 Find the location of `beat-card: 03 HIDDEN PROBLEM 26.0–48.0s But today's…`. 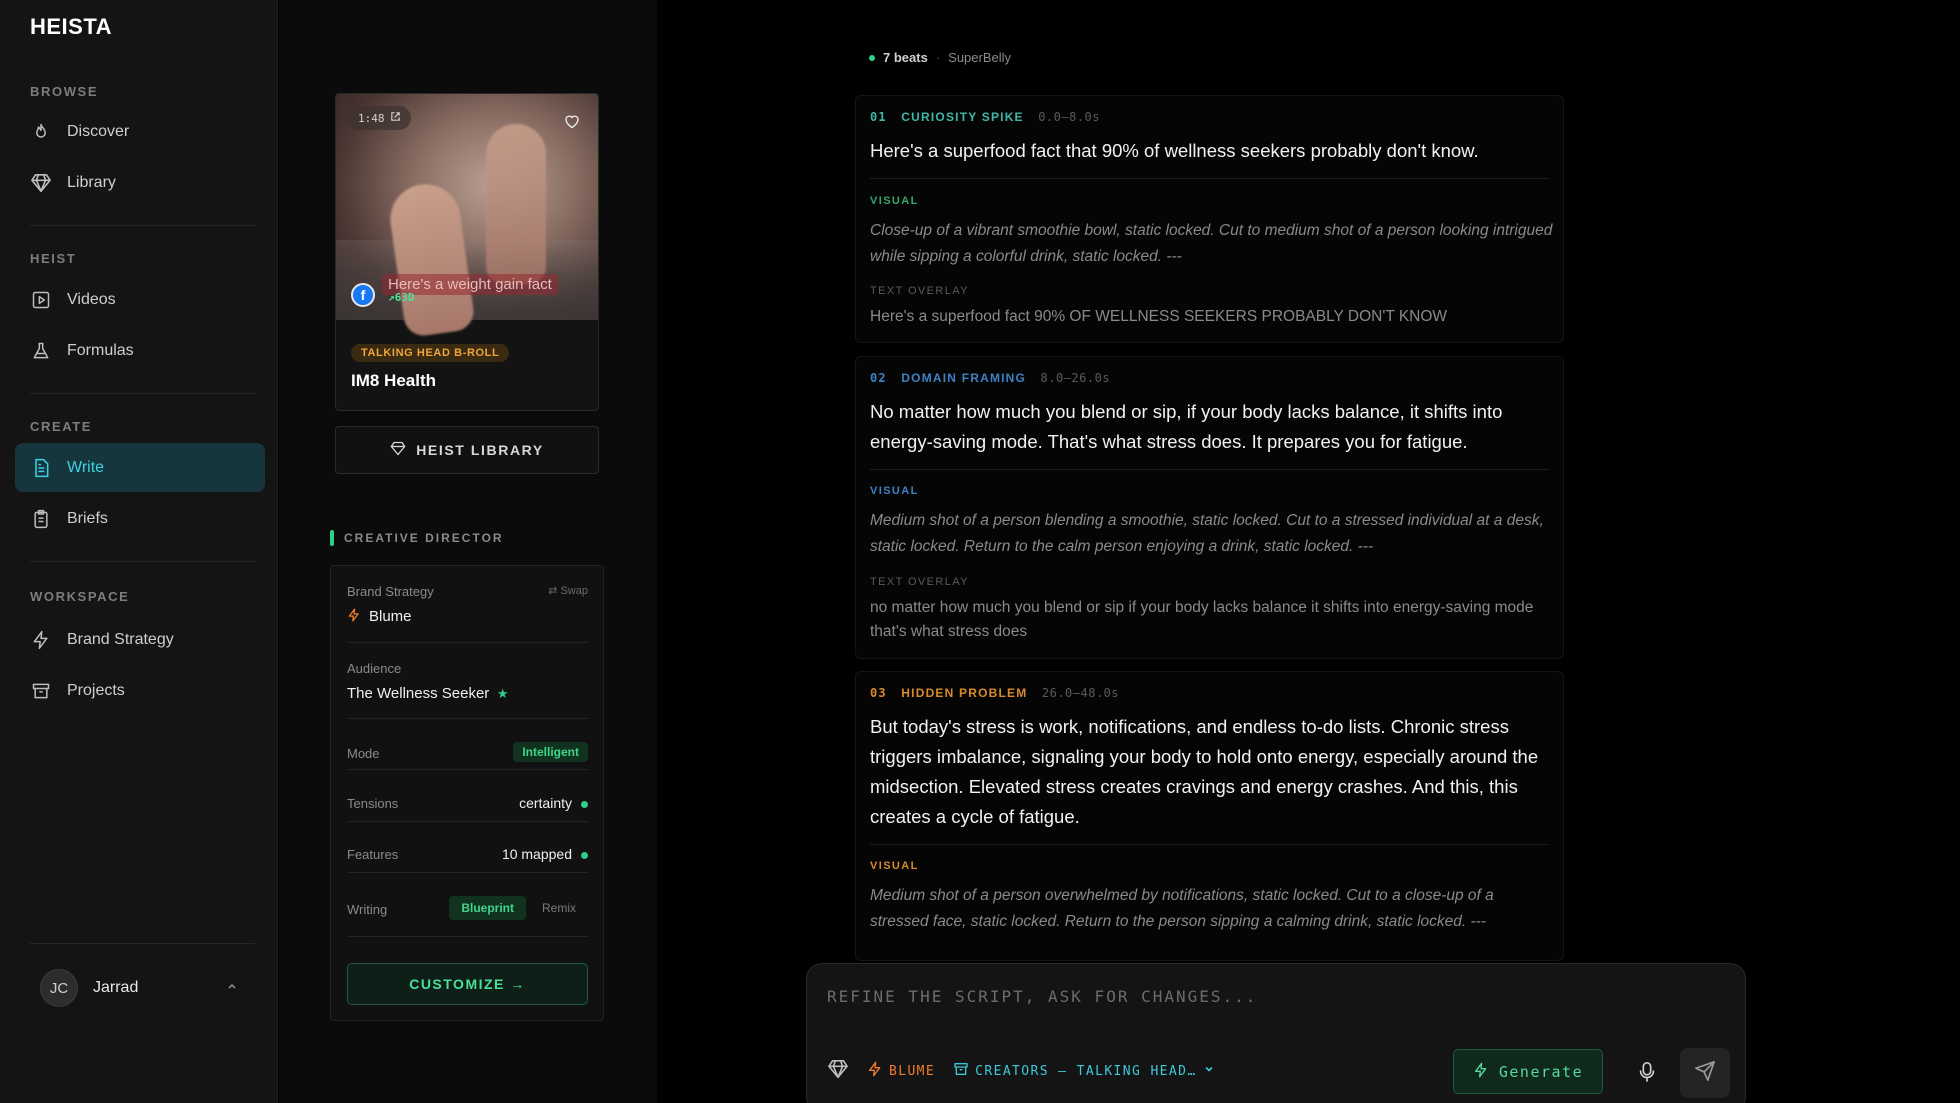

beat-card: 03 HIDDEN PROBLEM 26.0–48.0s But today's… is located at coordinates (1209, 816).